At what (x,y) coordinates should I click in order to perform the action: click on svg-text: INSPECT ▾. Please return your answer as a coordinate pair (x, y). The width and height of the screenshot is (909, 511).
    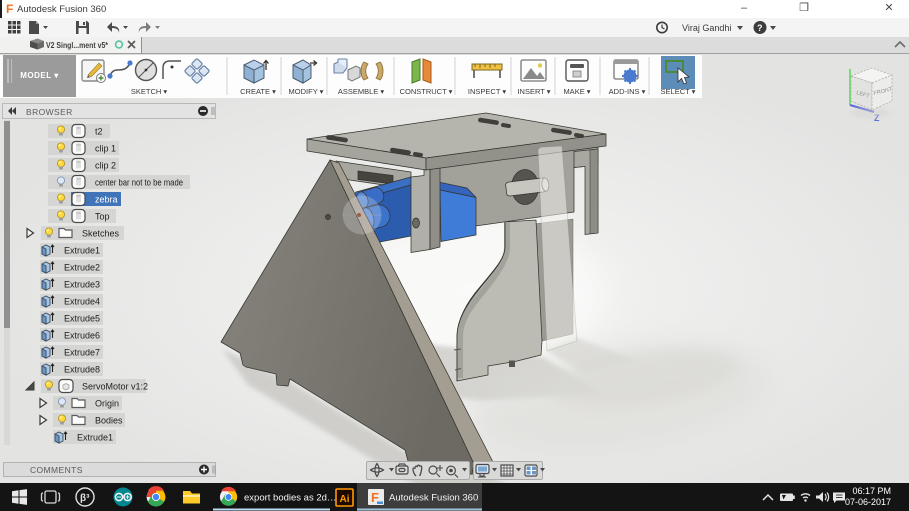
    Looking at the image, I should click on (487, 91).